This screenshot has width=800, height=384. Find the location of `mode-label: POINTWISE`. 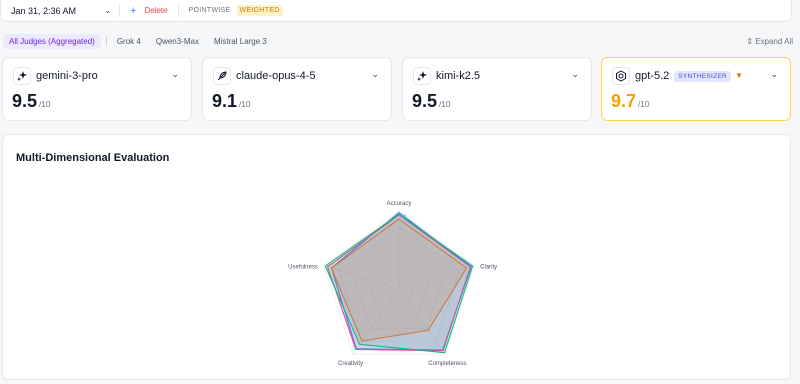

mode-label: POINTWISE is located at coordinates (210, 10).